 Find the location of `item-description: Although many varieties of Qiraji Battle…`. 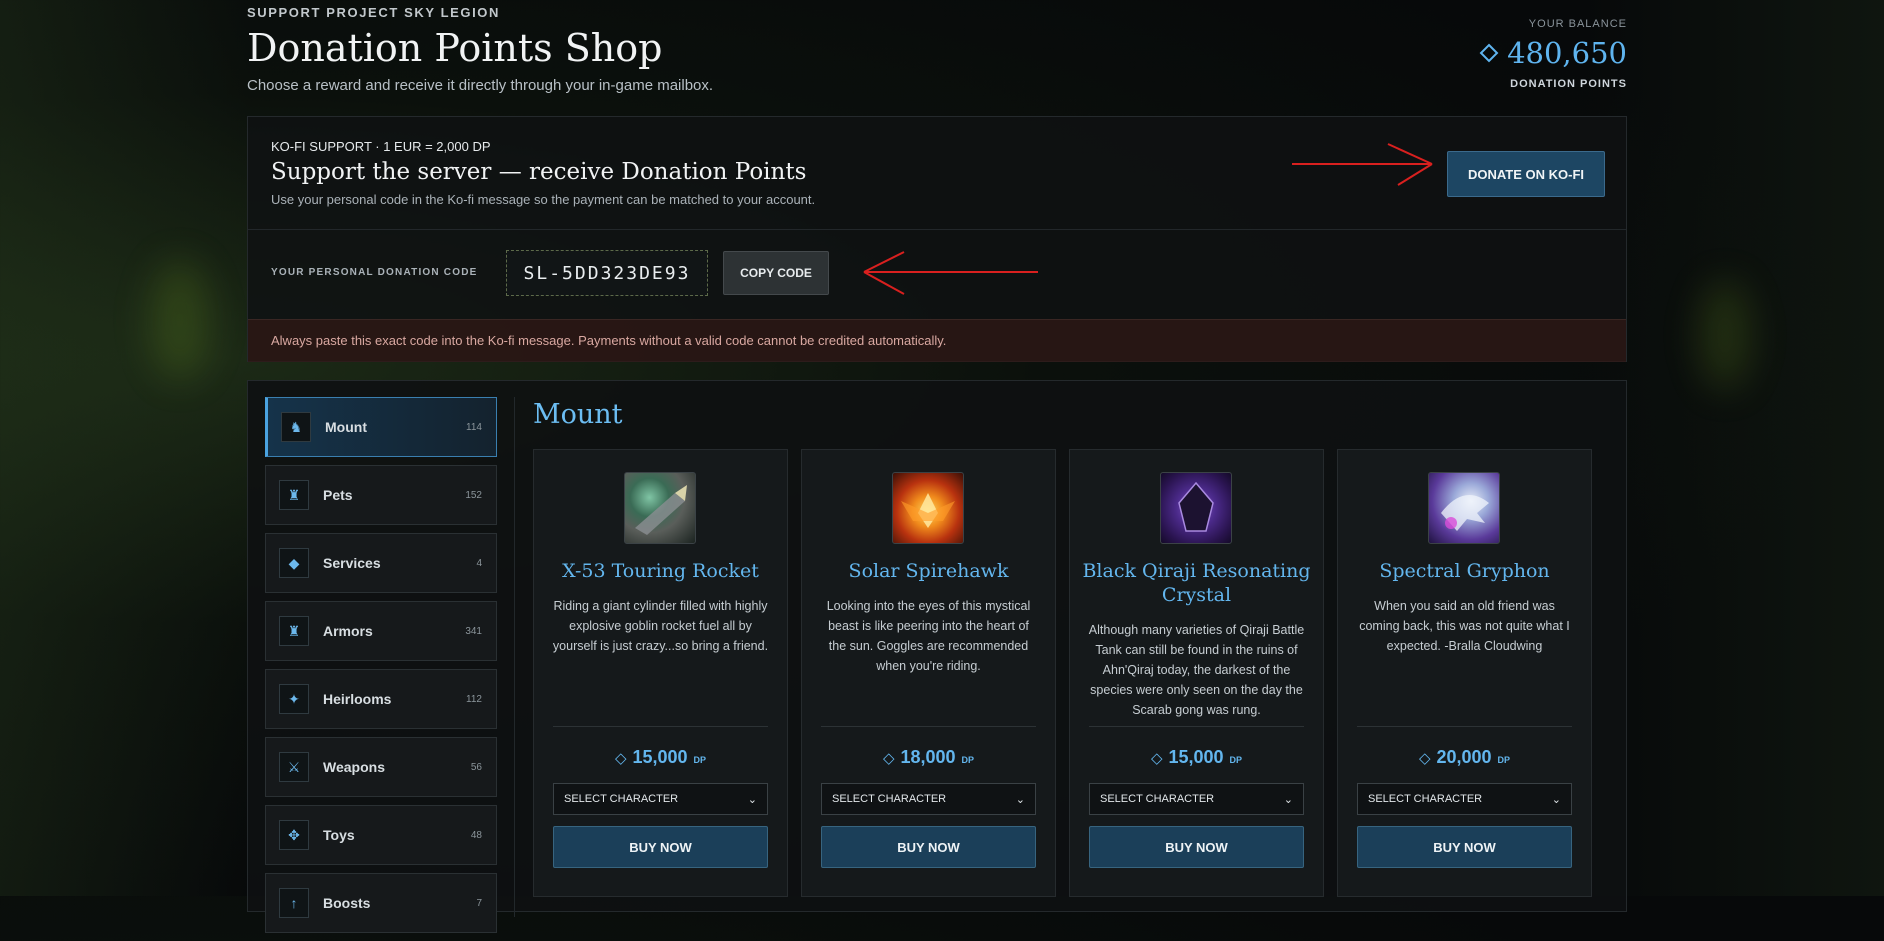

item-description: Although many varieties of Qiraji Battle… is located at coordinates (1196, 670).